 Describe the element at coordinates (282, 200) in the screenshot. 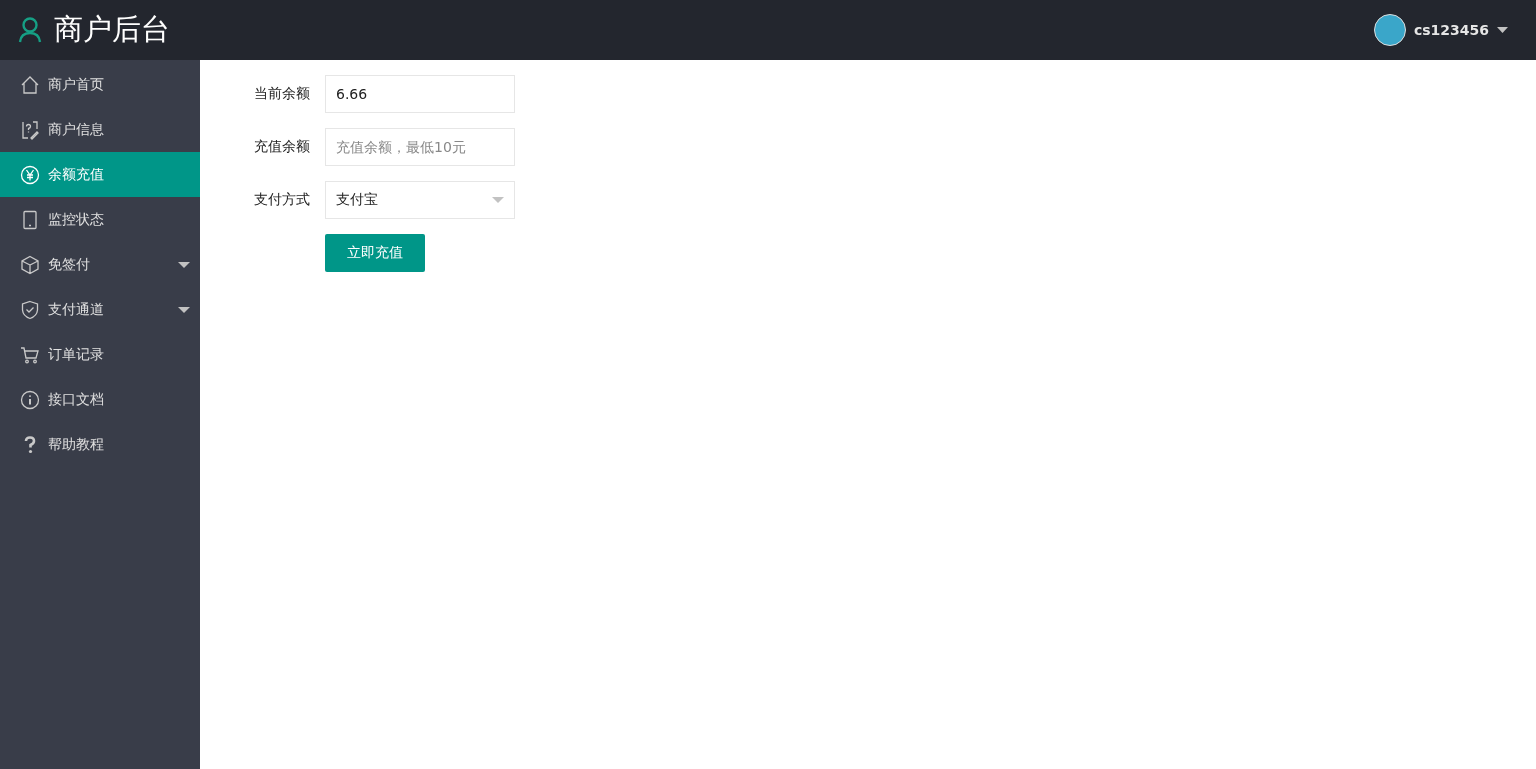

I see `field-label: 支付方式` at that location.